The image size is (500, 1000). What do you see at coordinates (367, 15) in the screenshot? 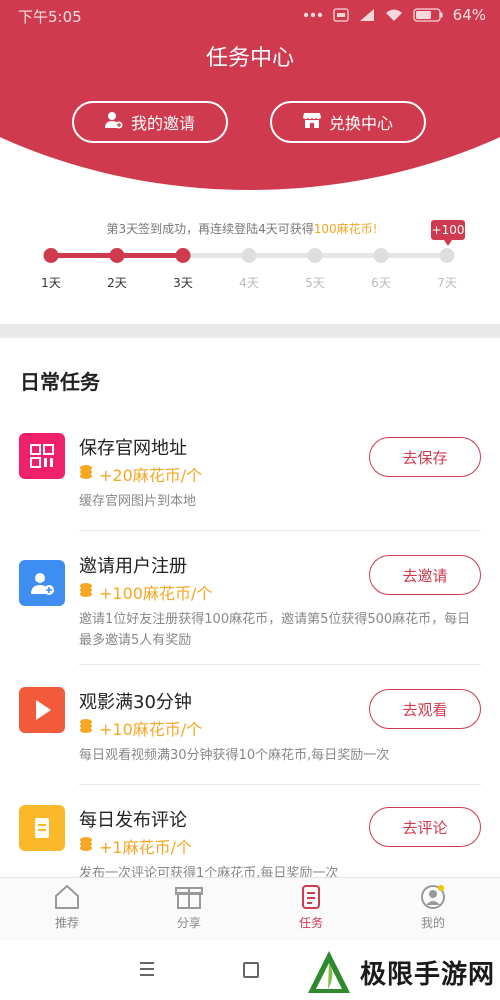
I see `signal-icon` at bounding box center [367, 15].